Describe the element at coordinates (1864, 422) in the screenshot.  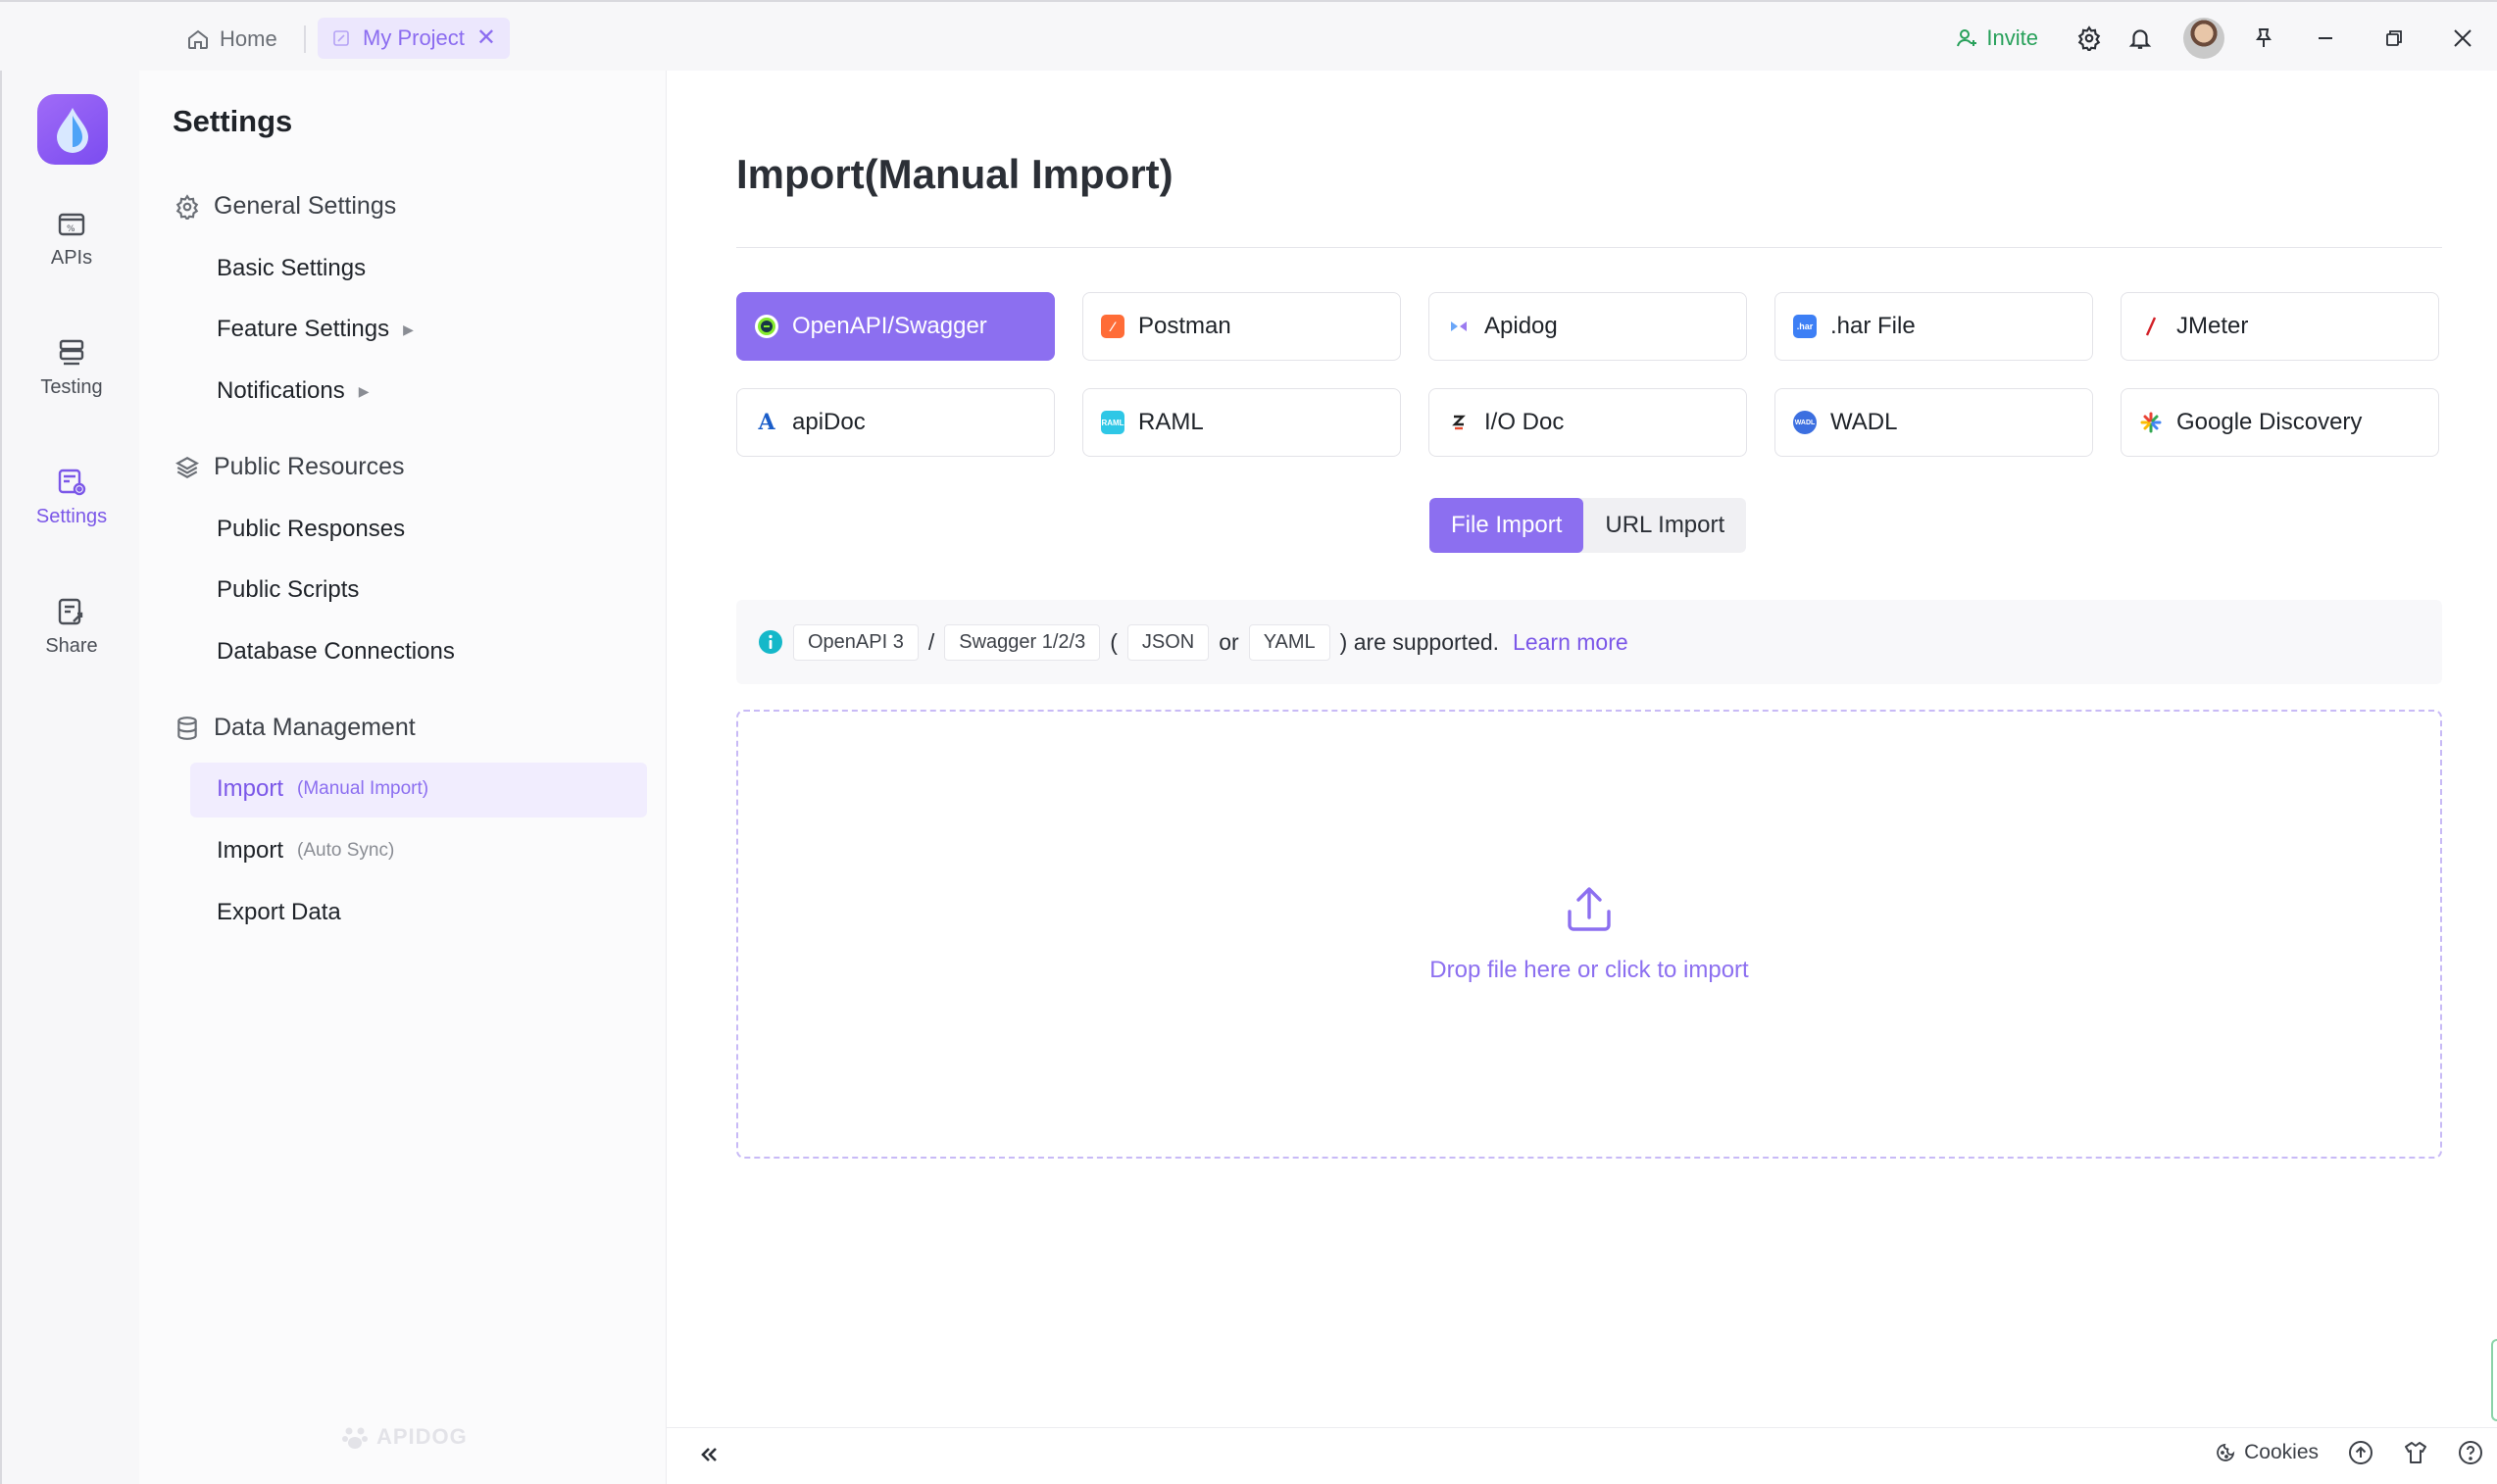
I see `format-label: WADL` at that location.